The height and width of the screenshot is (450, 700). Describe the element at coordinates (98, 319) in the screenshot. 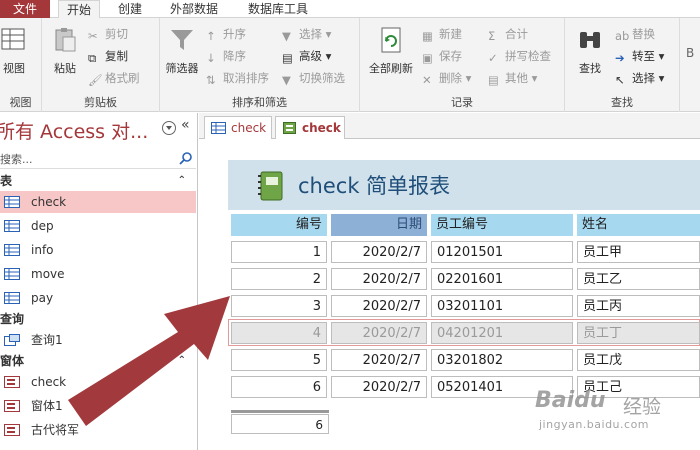

I see `nav-section-queries: 查询` at that location.